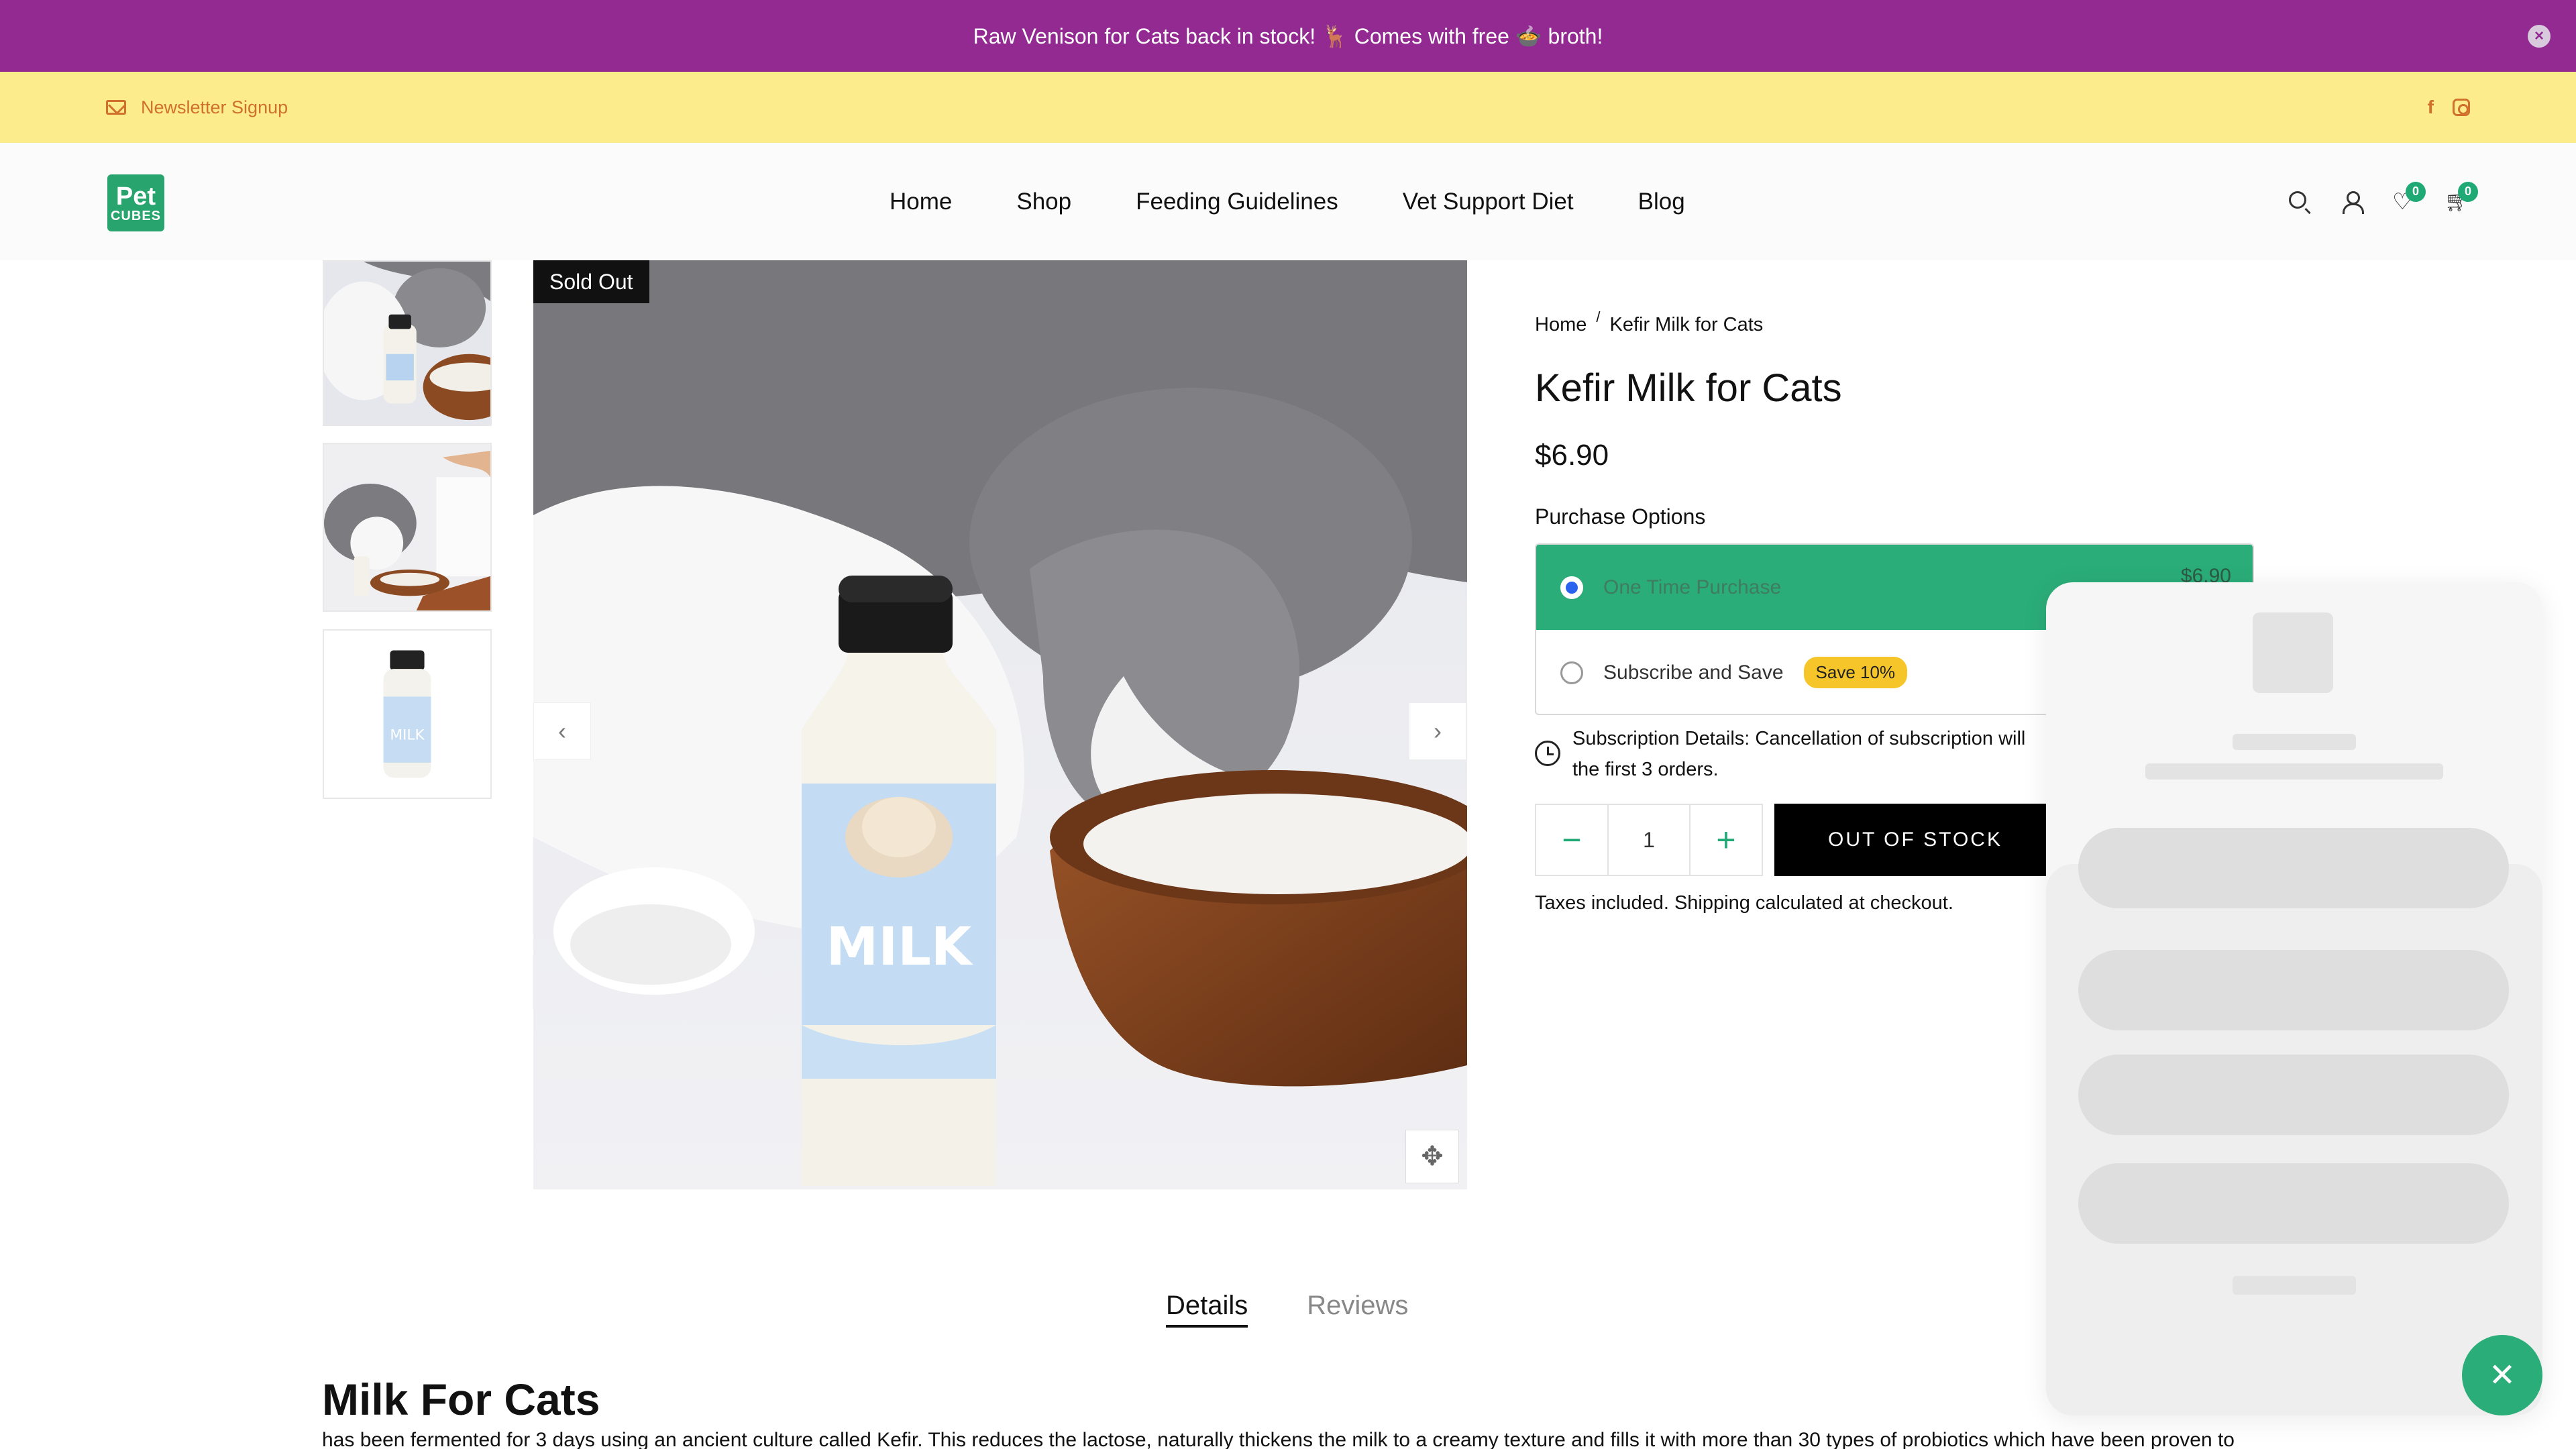 This screenshot has width=2576, height=1449. Describe the element at coordinates (921, 202) in the screenshot. I see `nav-item-home: Home` at that location.